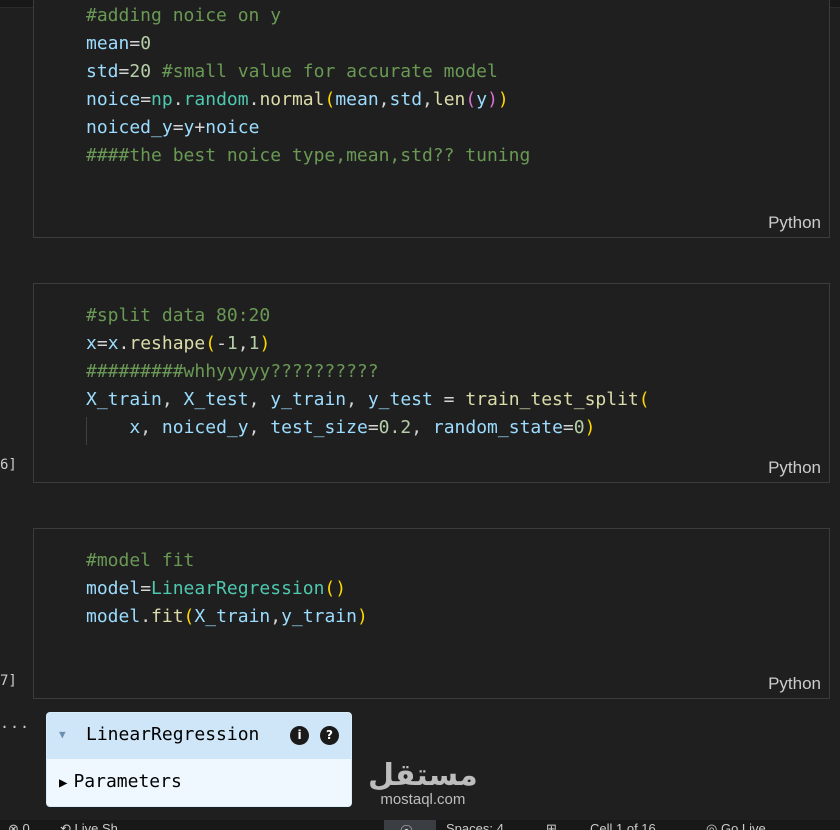 The image size is (840, 830). I want to click on estimator-header: ▼ LinearRegression i ?, so click(199, 736).